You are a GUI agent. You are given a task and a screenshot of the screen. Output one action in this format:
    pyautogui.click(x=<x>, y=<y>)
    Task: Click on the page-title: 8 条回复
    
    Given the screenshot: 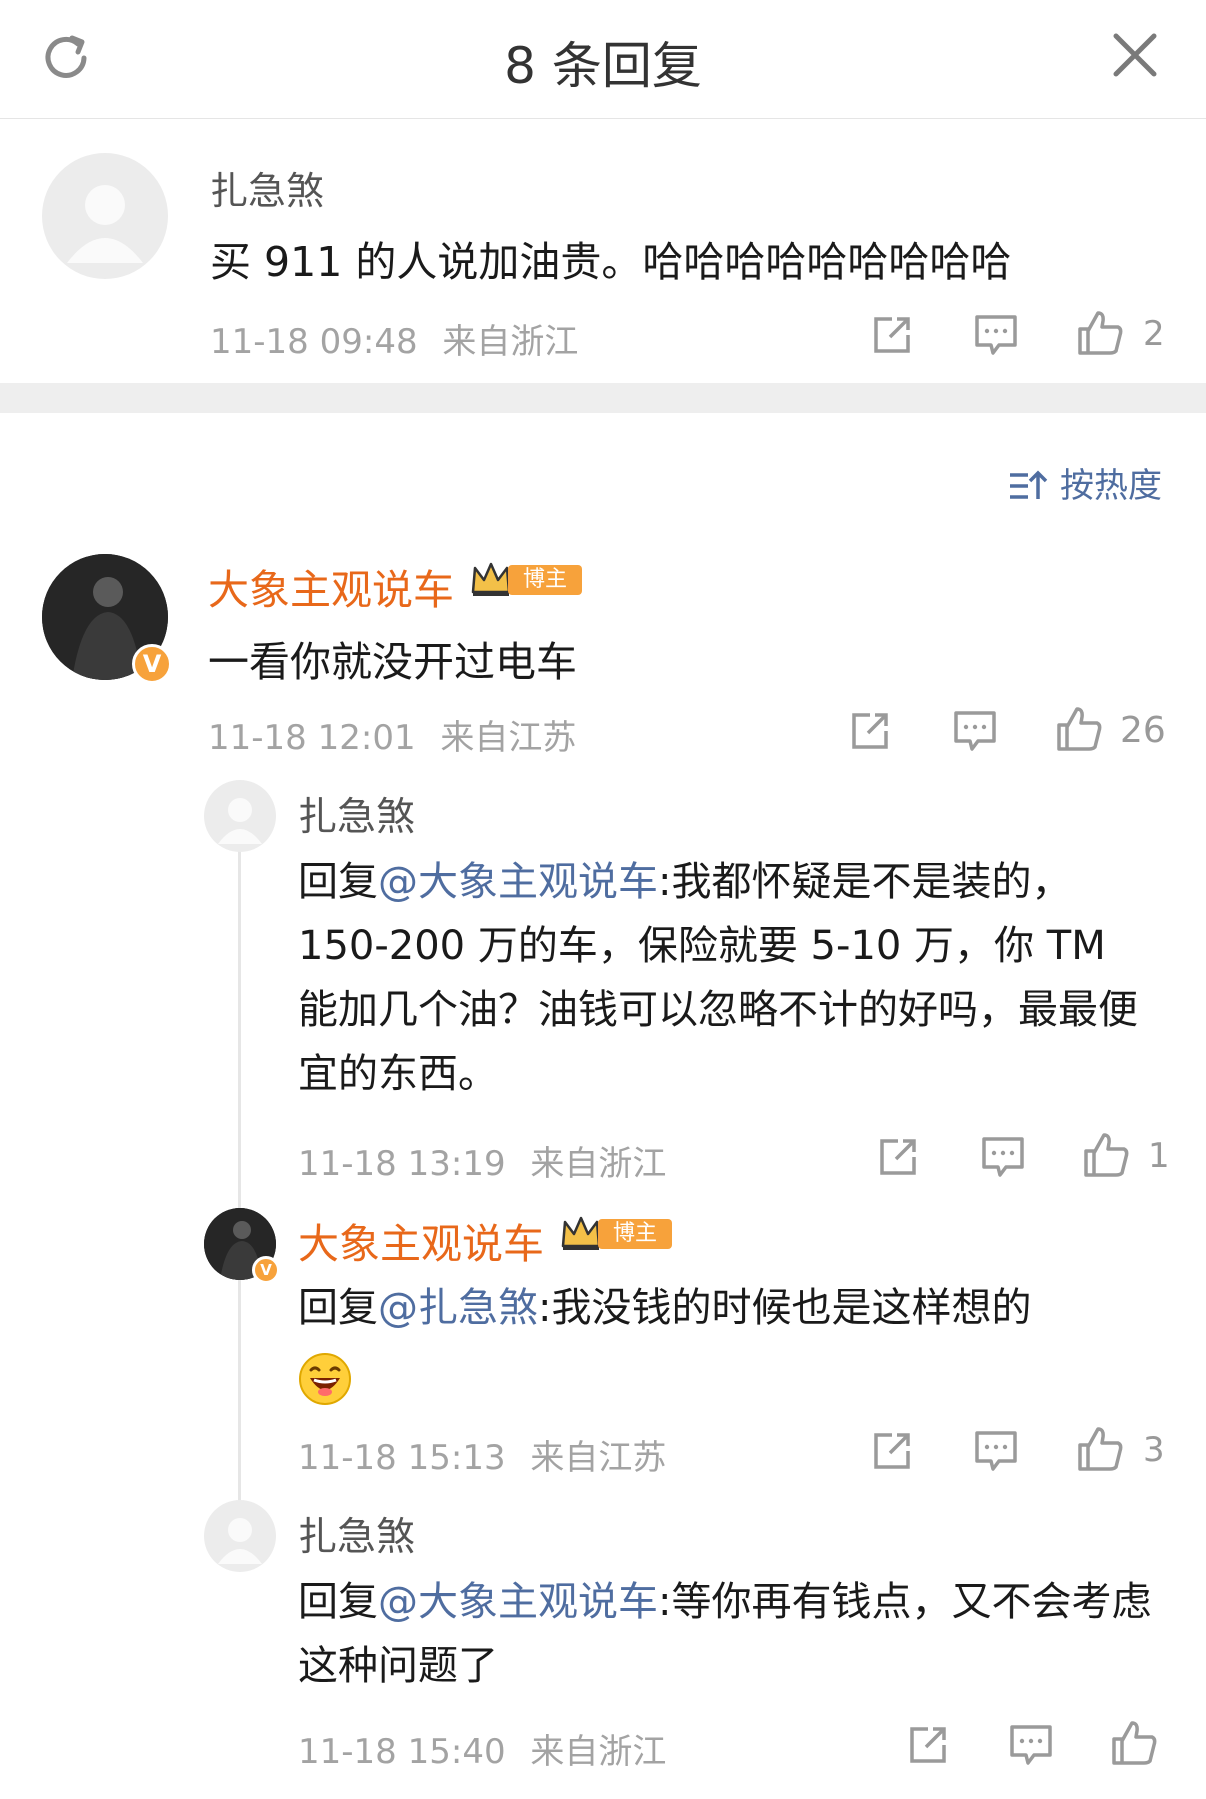 What is the action you would take?
    pyautogui.click(x=603, y=66)
    